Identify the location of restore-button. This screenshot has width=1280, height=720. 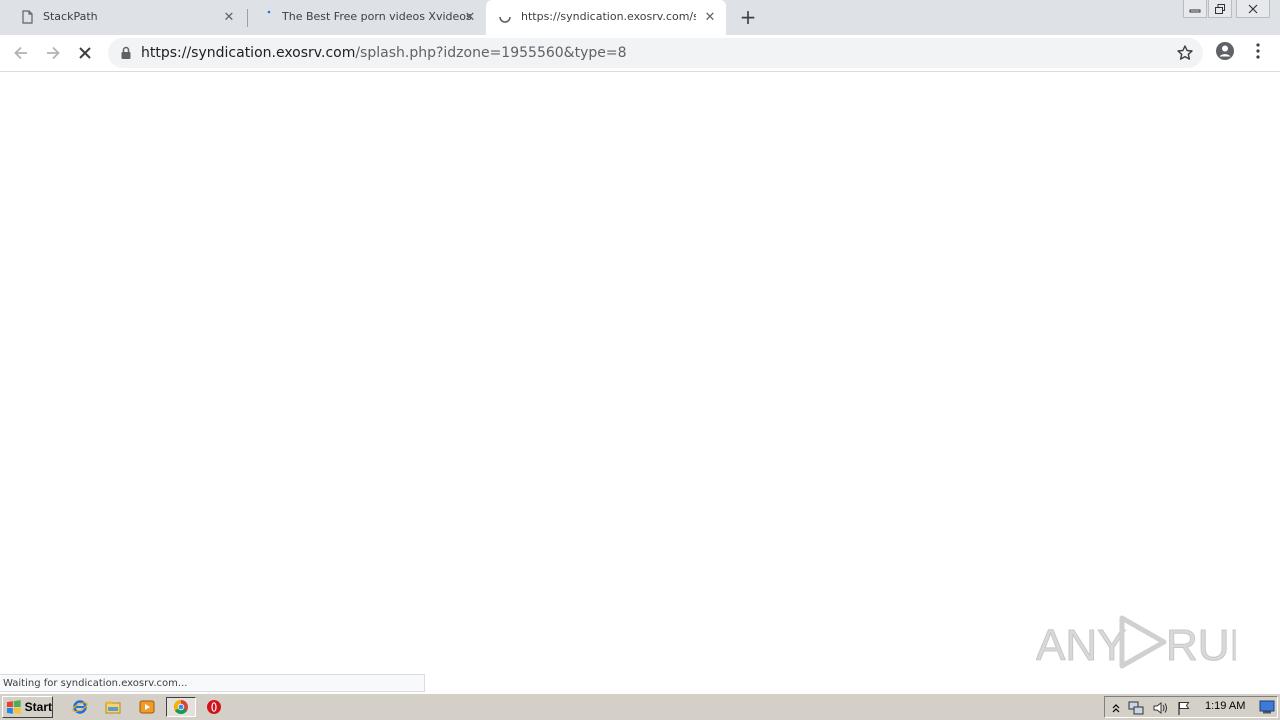
(1220, 9).